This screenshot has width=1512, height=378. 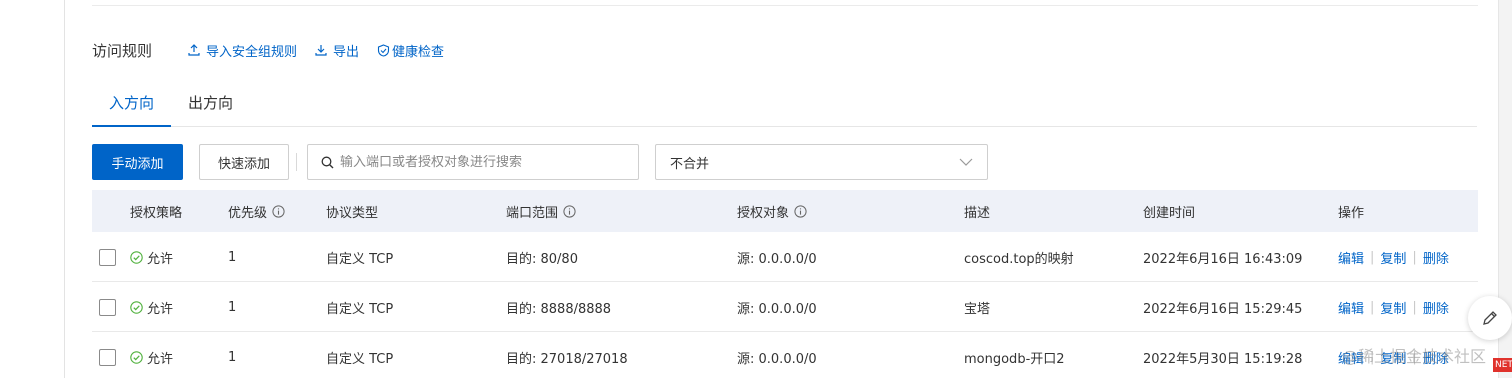 I want to click on header-created: 创建时间, so click(x=1169, y=211).